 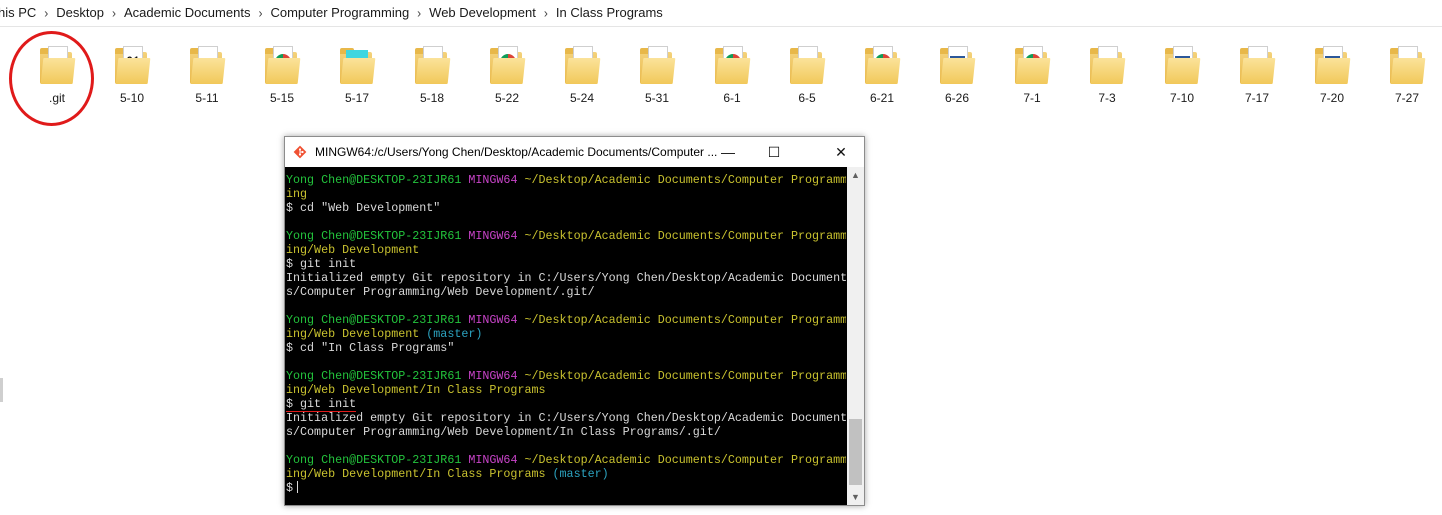 I want to click on folder-item: W 7-20, so click(x=1332, y=75).